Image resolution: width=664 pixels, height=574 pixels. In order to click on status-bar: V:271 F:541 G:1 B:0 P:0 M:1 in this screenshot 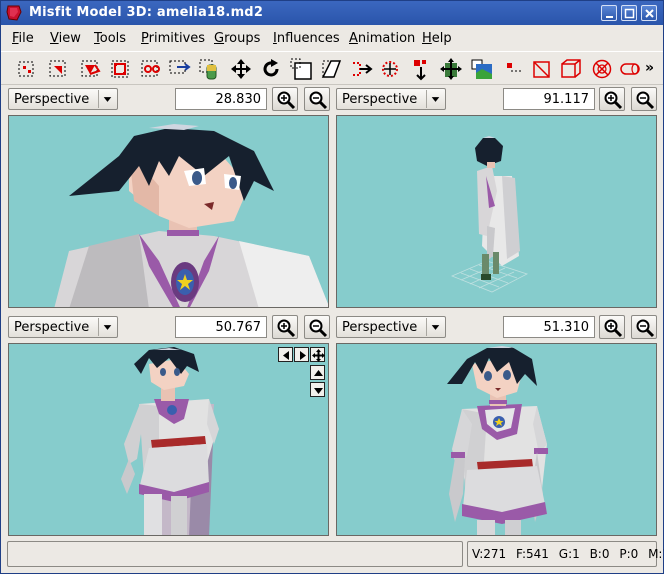, I will do `click(332, 556)`.